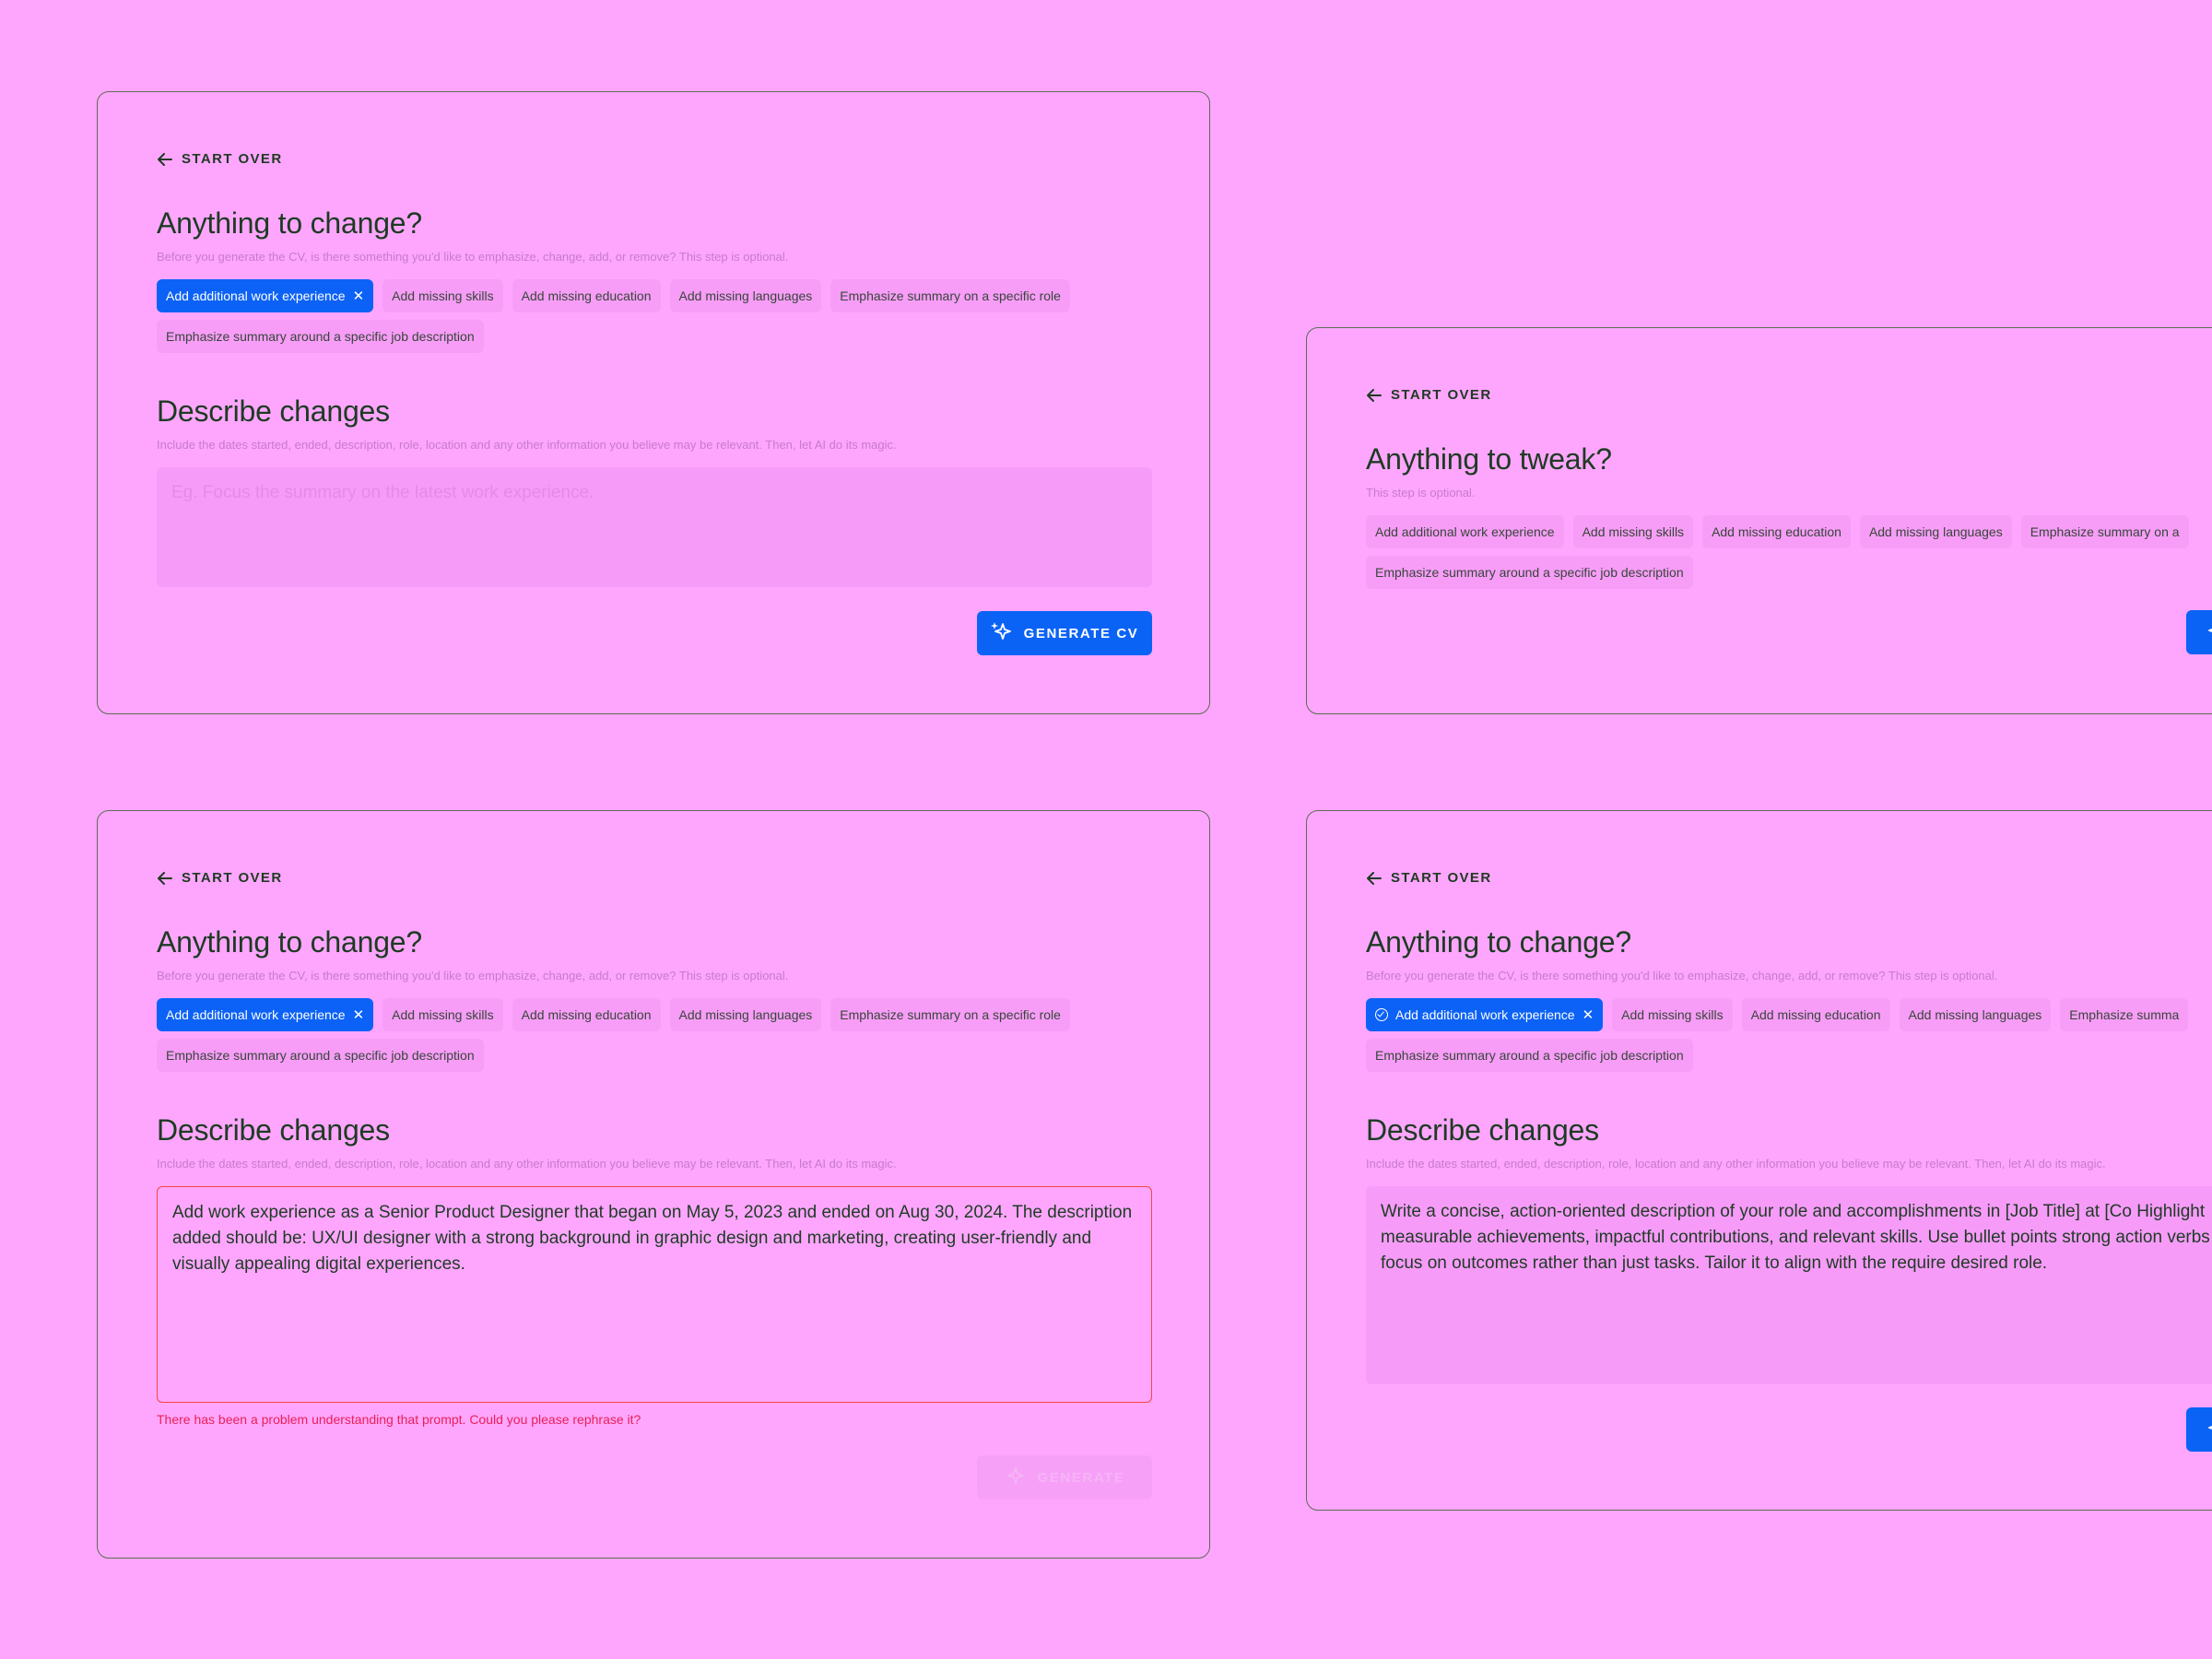 Image resolution: width=2212 pixels, height=1659 pixels. What do you see at coordinates (1081, 1477) in the screenshot?
I see `generate-label: GENERATE` at bounding box center [1081, 1477].